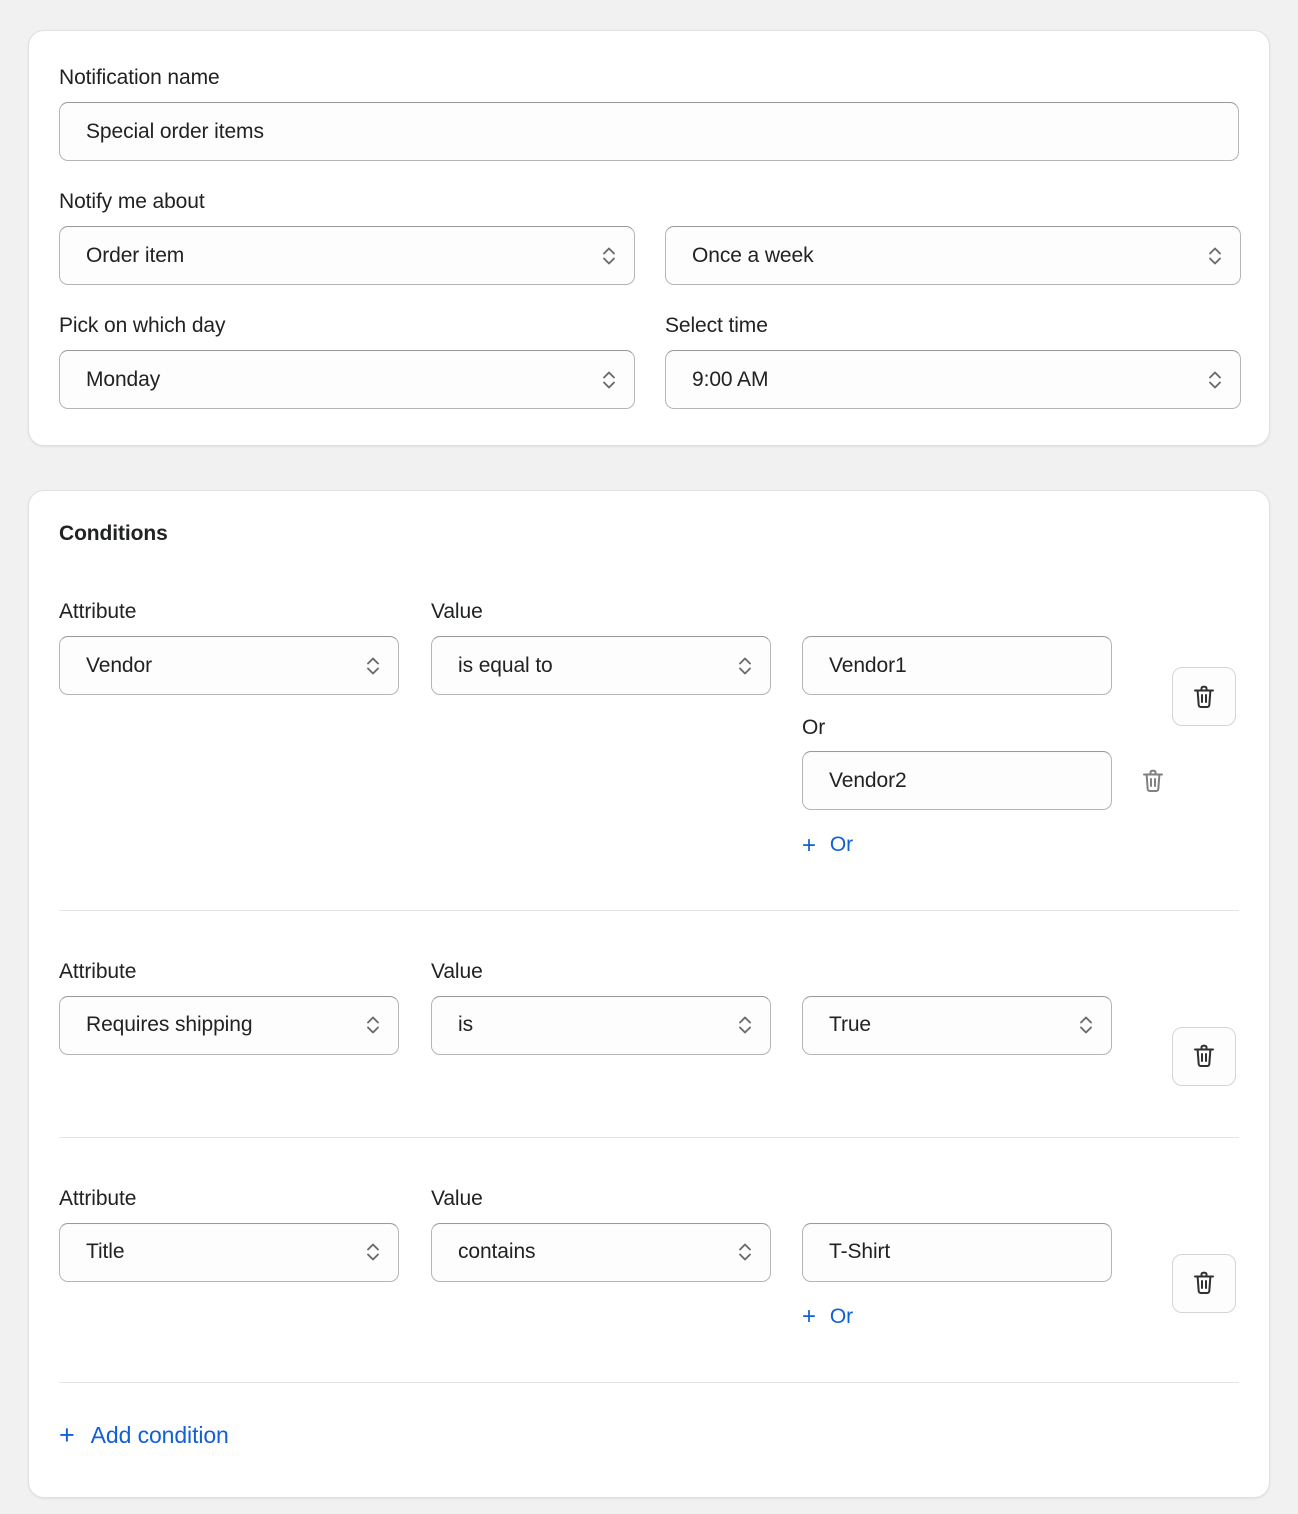  I want to click on attribute-selected-value: Title, so click(105, 1251).